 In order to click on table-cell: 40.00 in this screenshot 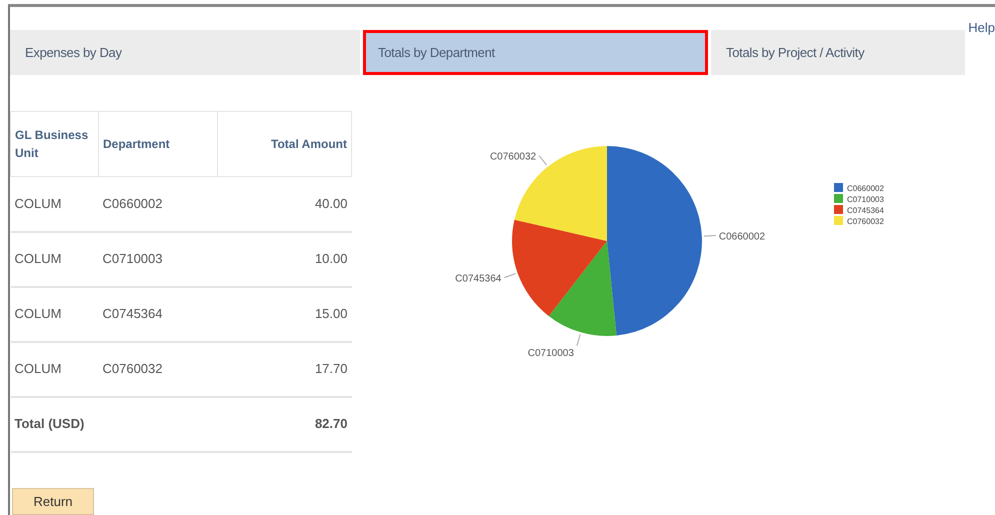, I will do `click(285, 204)`.